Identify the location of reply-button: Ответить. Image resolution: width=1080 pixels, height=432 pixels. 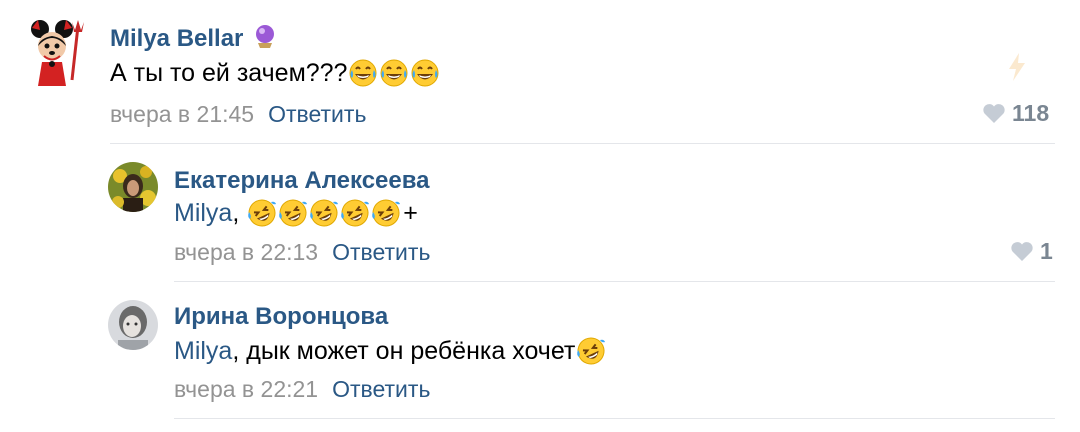
(381, 389).